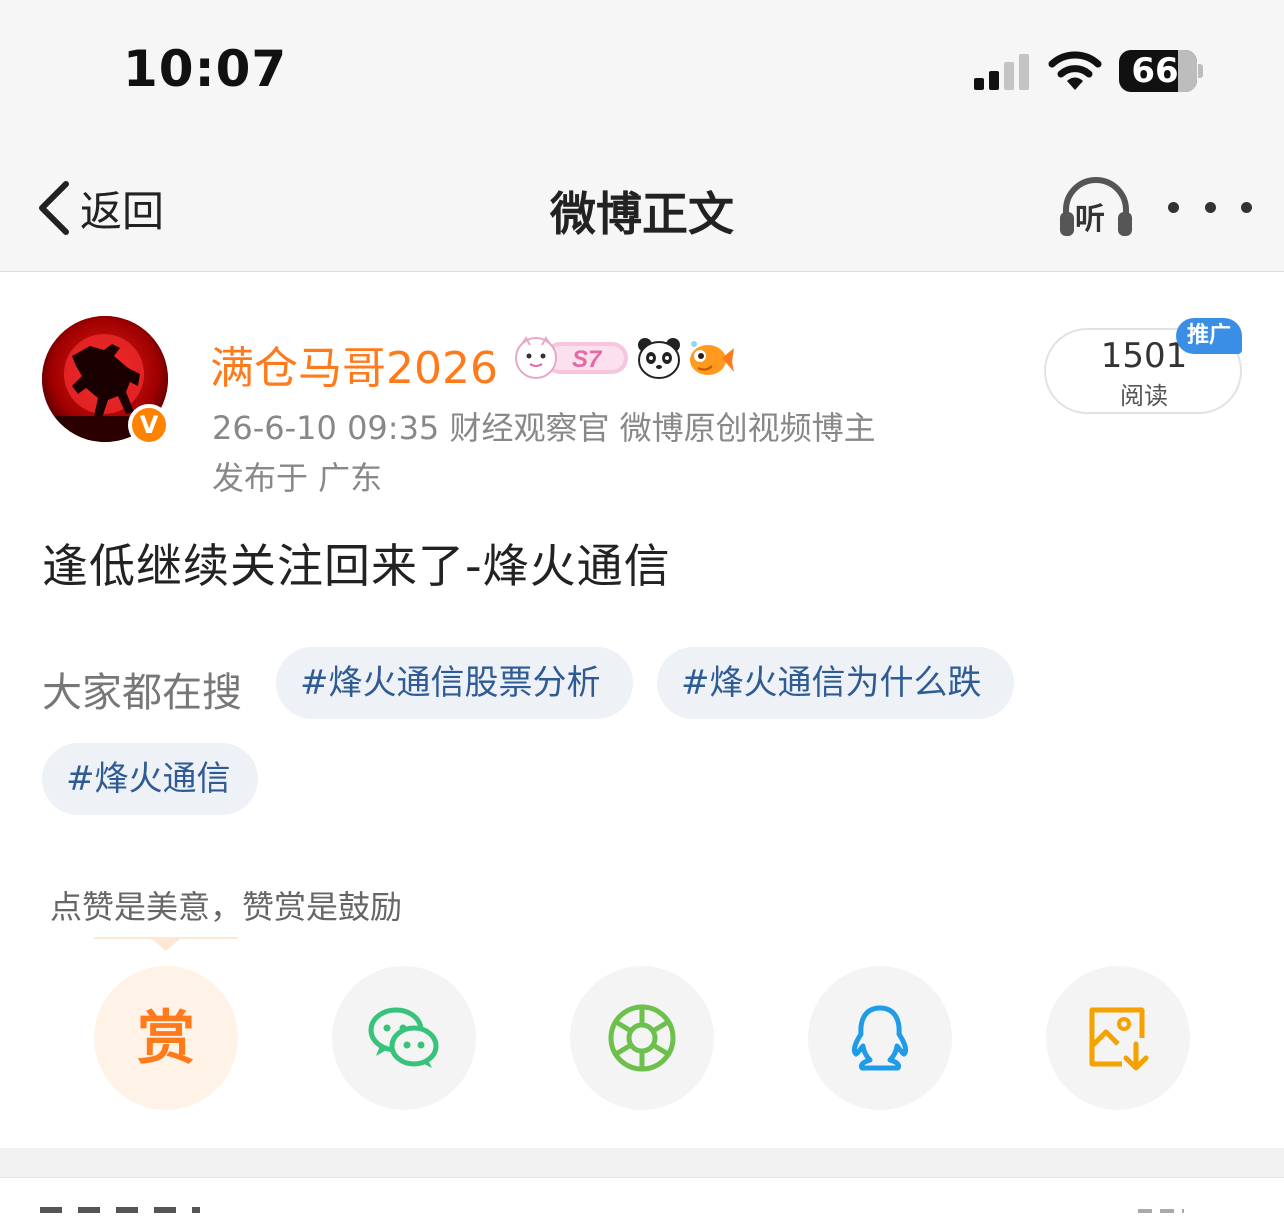  Describe the element at coordinates (142, 693) in the screenshot. I see `trending-search-label: 大家都在搜` at that location.